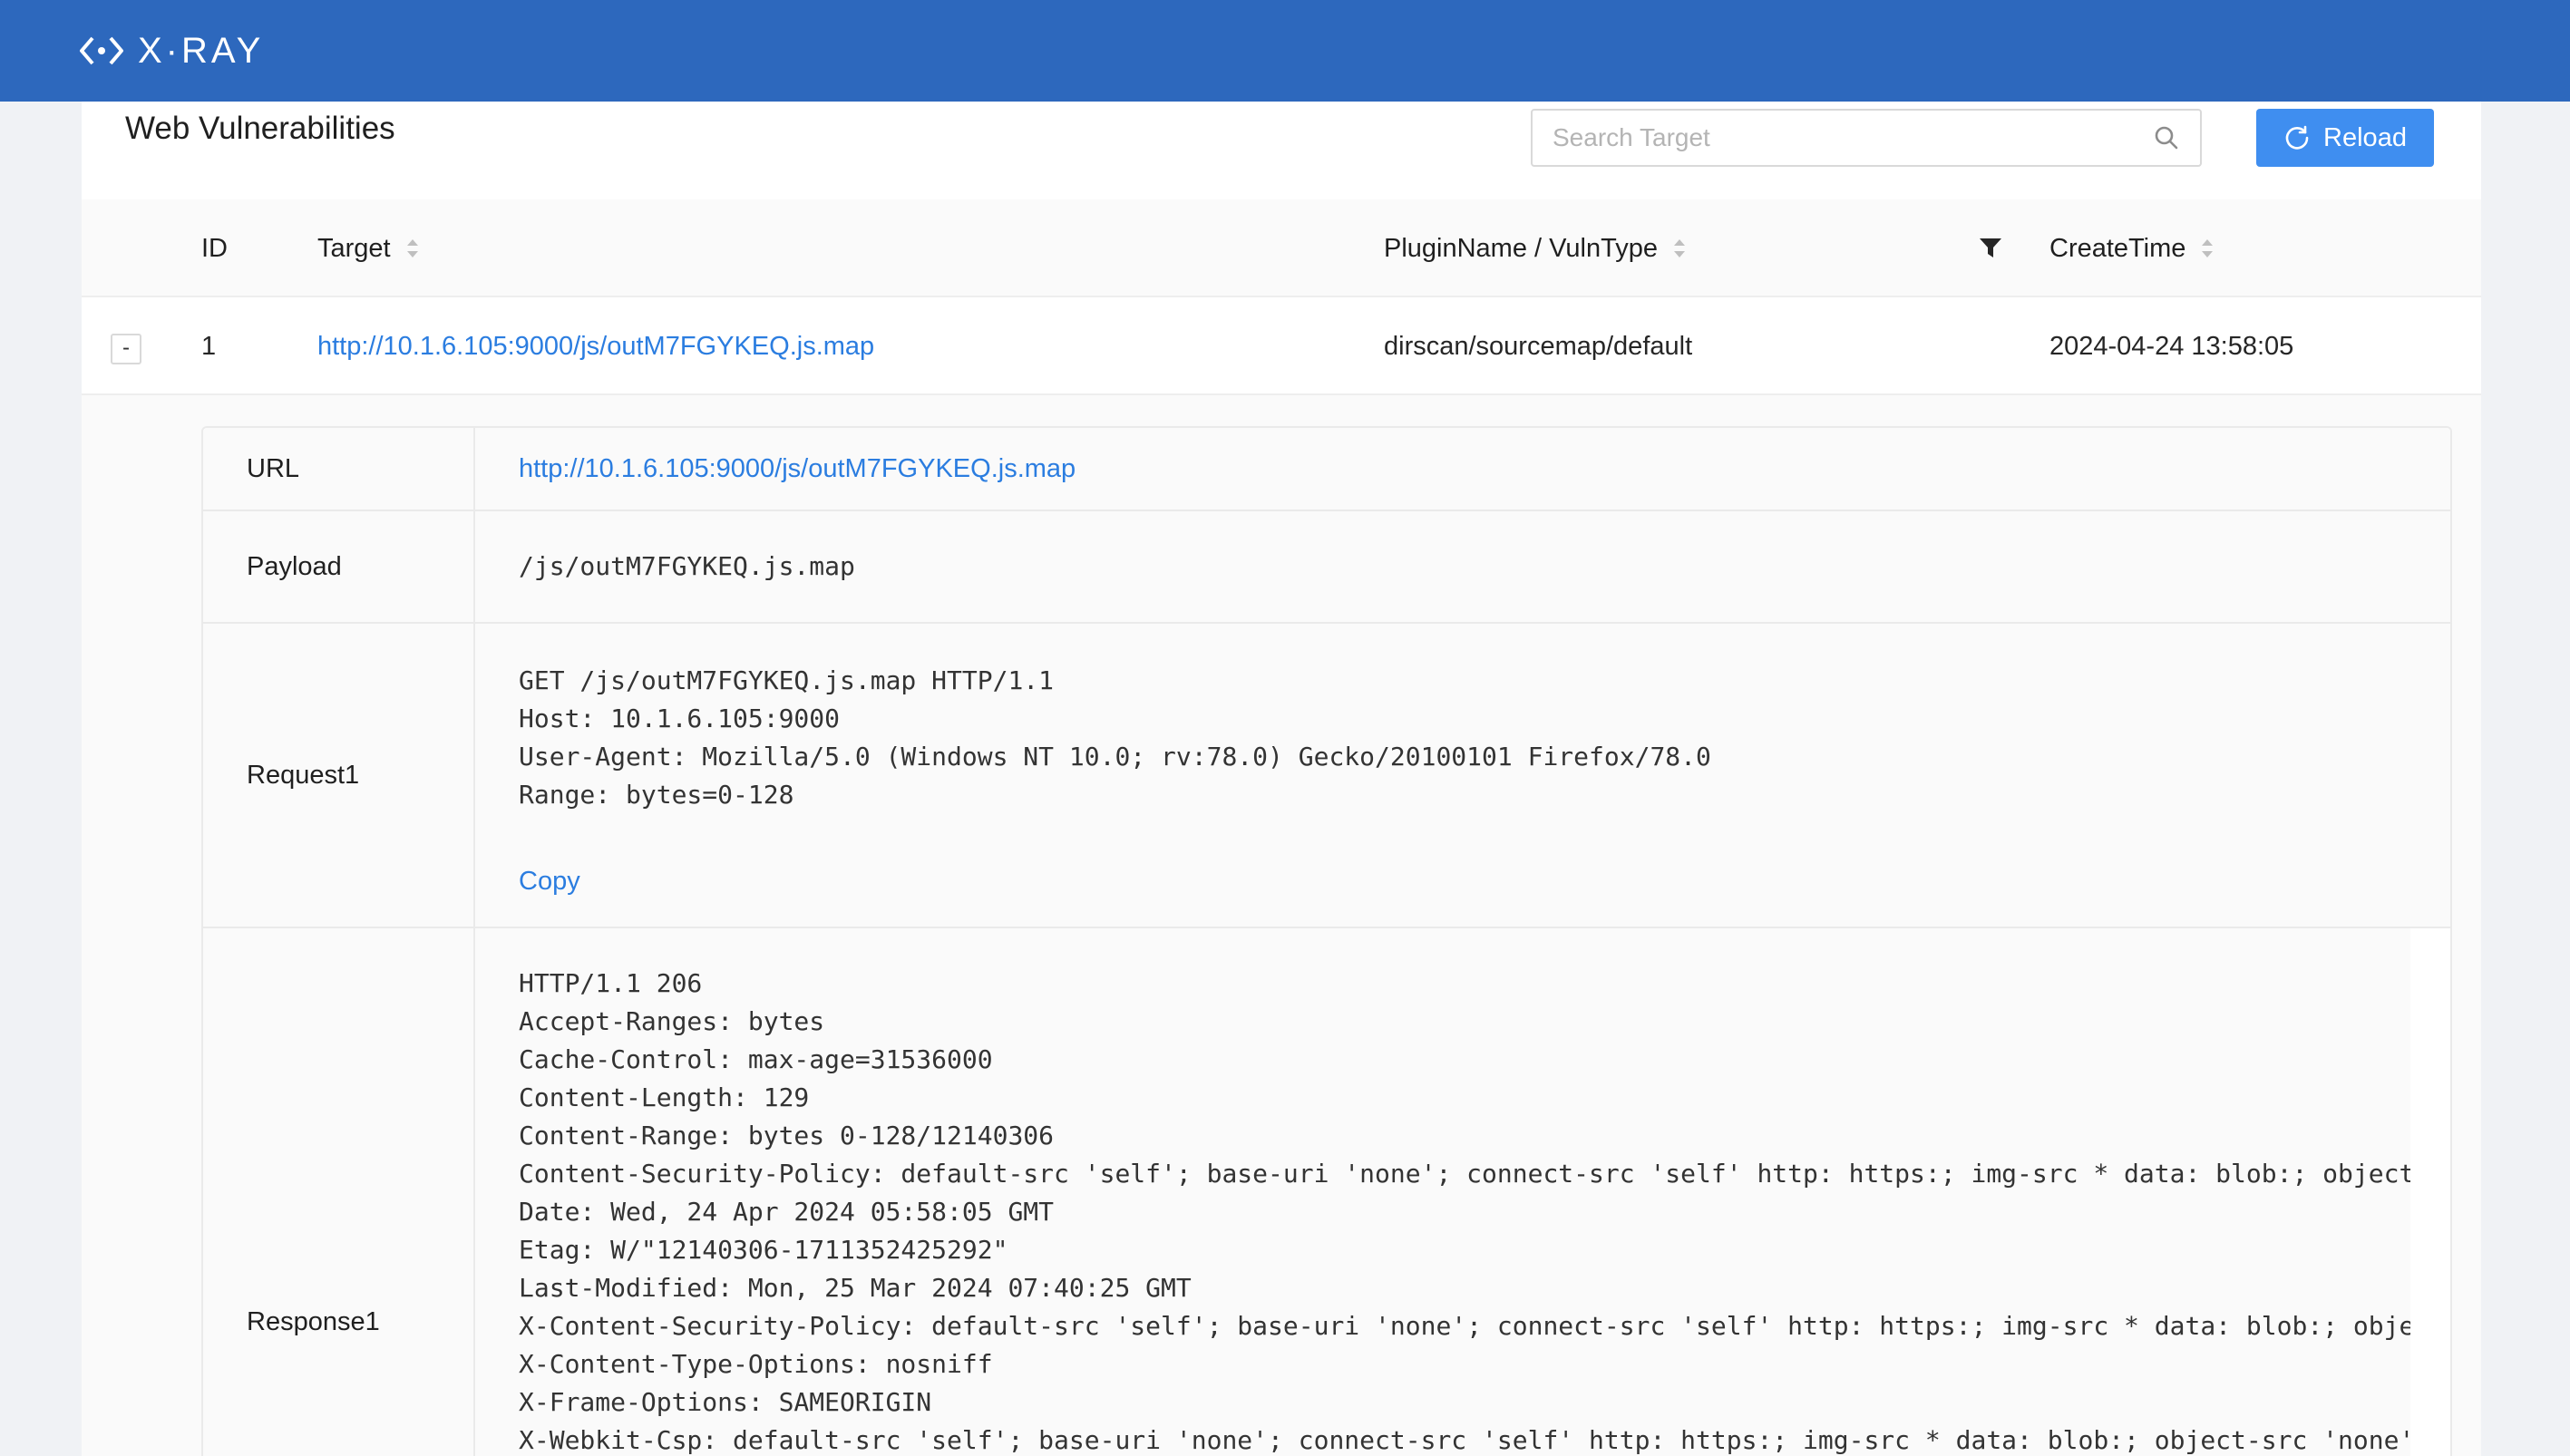 This screenshot has width=2570, height=1456. Describe the element at coordinates (102, 51) in the screenshot. I see `logo-icon` at that location.